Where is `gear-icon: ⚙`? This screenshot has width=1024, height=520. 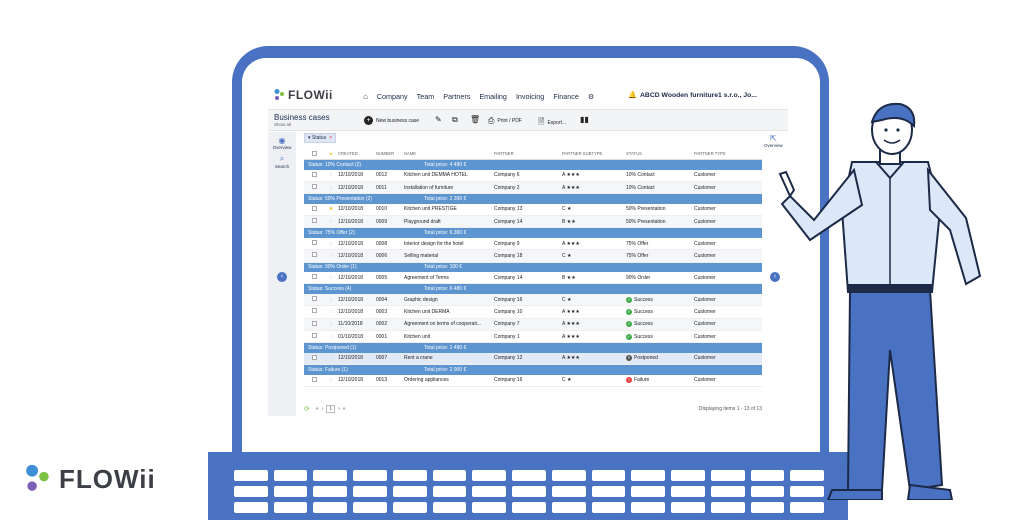
gear-icon: ⚙ is located at coordinates (591, 96).